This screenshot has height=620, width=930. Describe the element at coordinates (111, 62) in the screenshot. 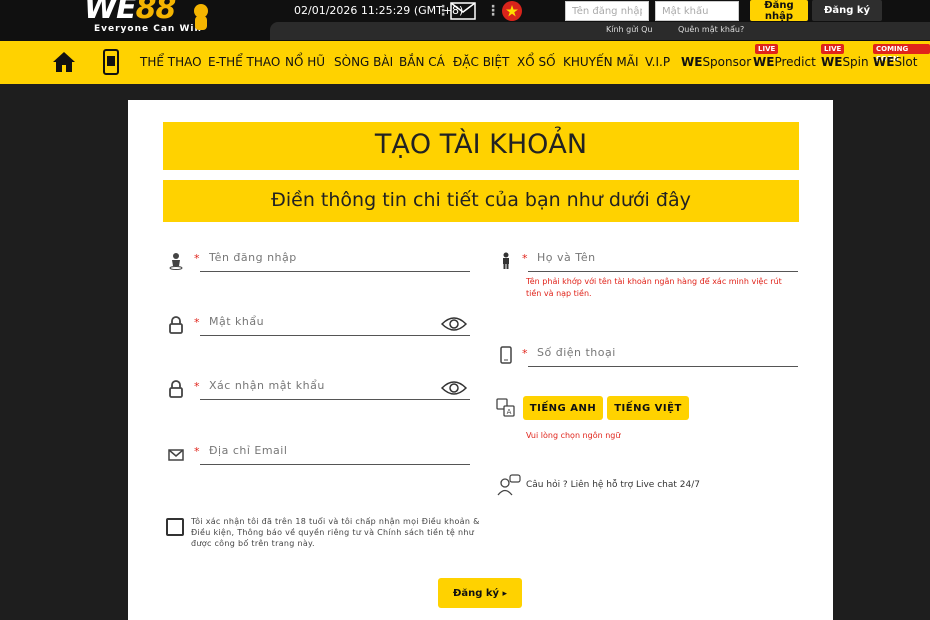

I see `mobile-app-icon` at that location.